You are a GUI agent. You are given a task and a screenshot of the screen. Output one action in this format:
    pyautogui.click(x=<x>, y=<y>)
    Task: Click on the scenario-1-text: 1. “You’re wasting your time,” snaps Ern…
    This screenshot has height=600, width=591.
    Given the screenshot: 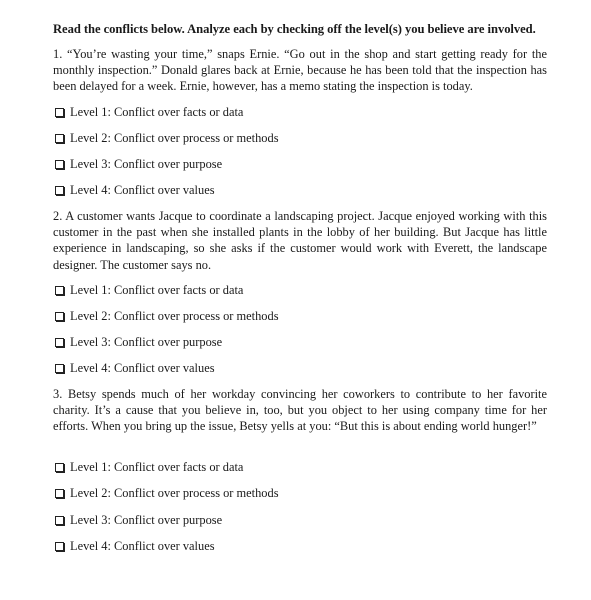 What is the action you would take?
    pyautogui.click(x=300, y=70)
    